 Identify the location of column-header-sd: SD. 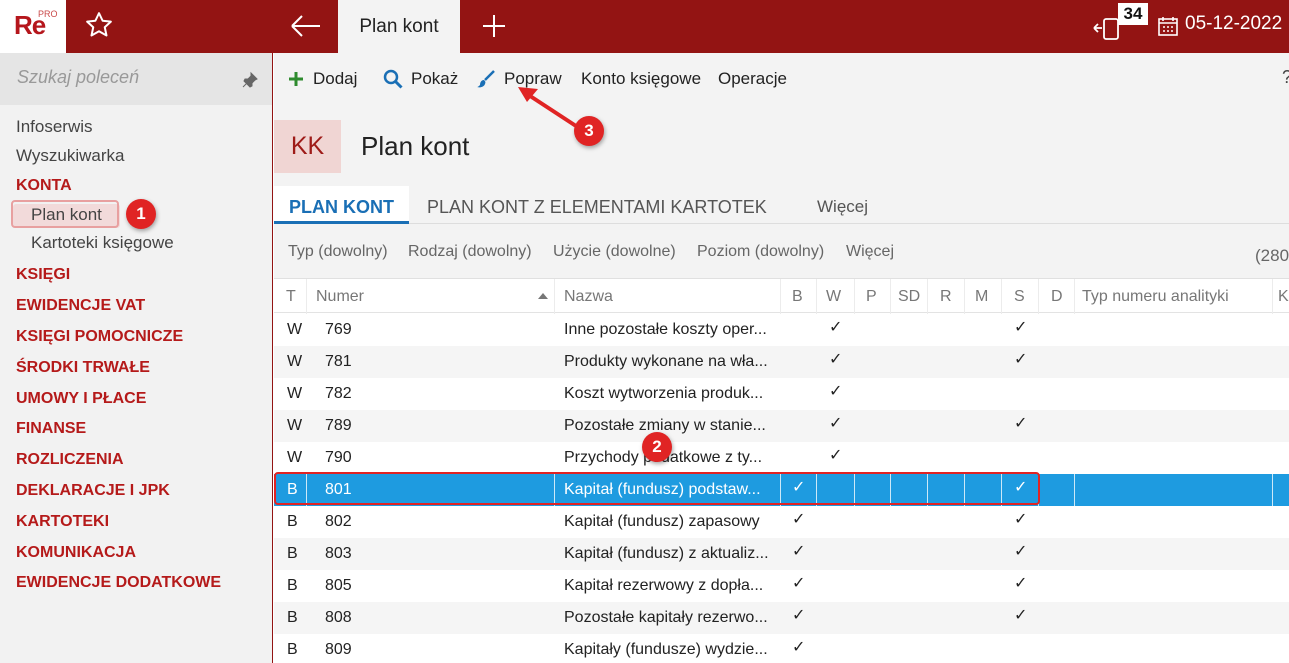
(909, 297).